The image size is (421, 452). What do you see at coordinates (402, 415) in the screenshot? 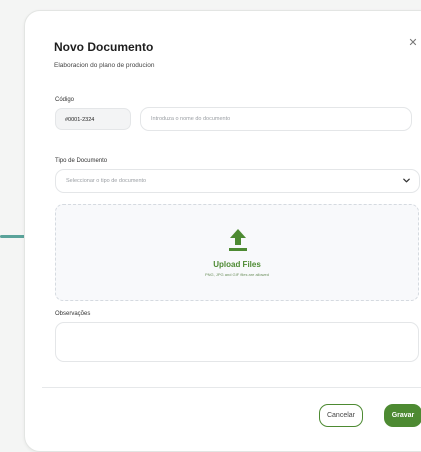
I see `save-button: Gravar` at bounding box center [402, 415].